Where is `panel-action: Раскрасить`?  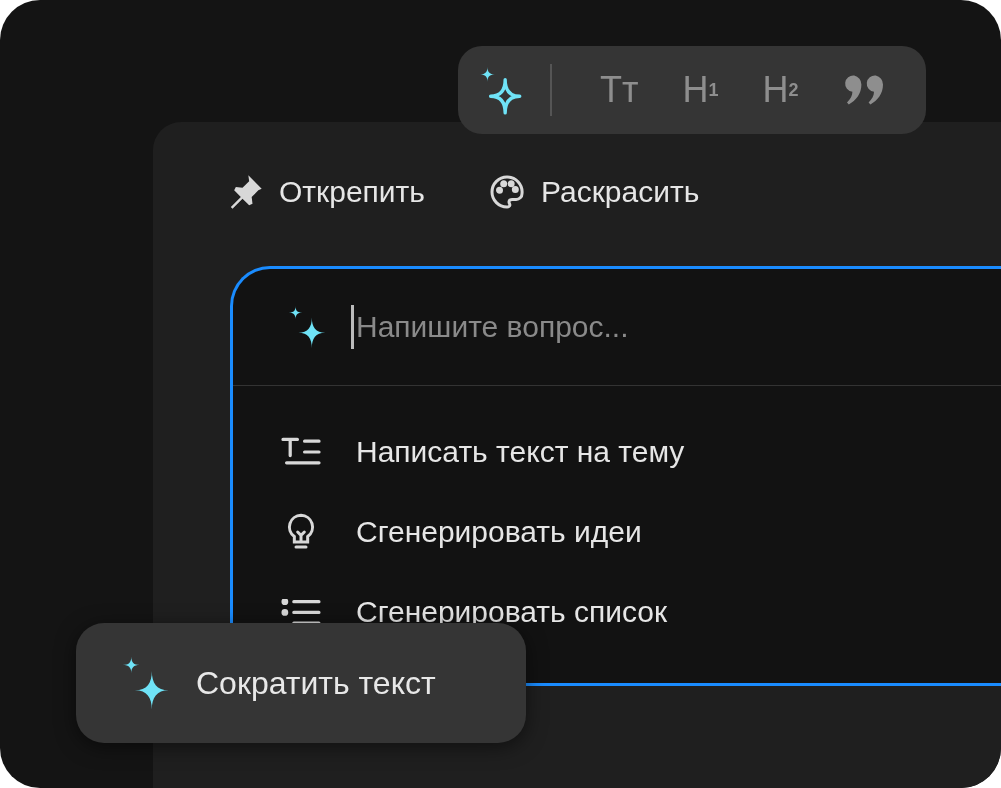 panel-action: Раскрасить is located at coordinates (593, 192).